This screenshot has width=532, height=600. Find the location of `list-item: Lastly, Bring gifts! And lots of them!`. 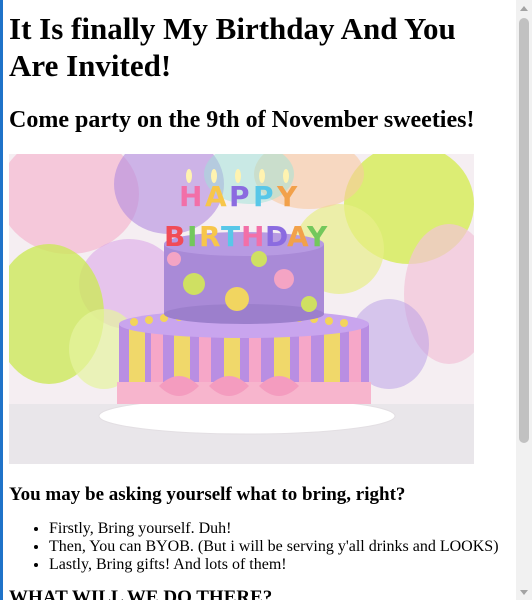

list-item: Lastly, Bring gifts! And lots of them! is located at coordinates (282, 565).